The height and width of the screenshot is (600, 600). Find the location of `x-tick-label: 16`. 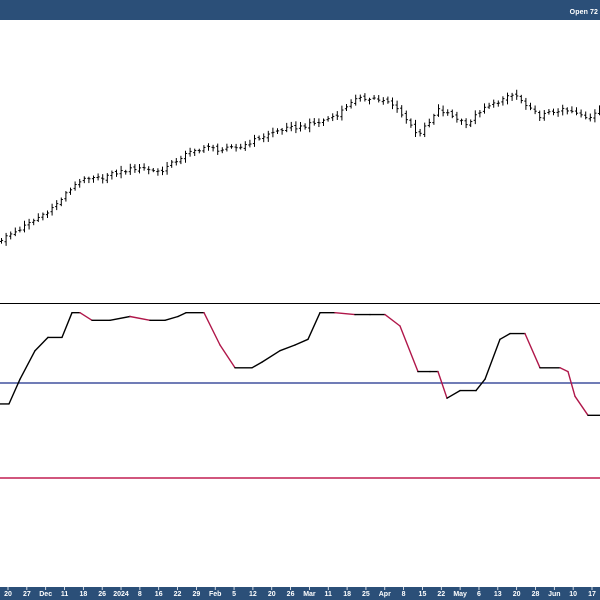

x-tick-label: 16 is located at coordinates (159, 594).